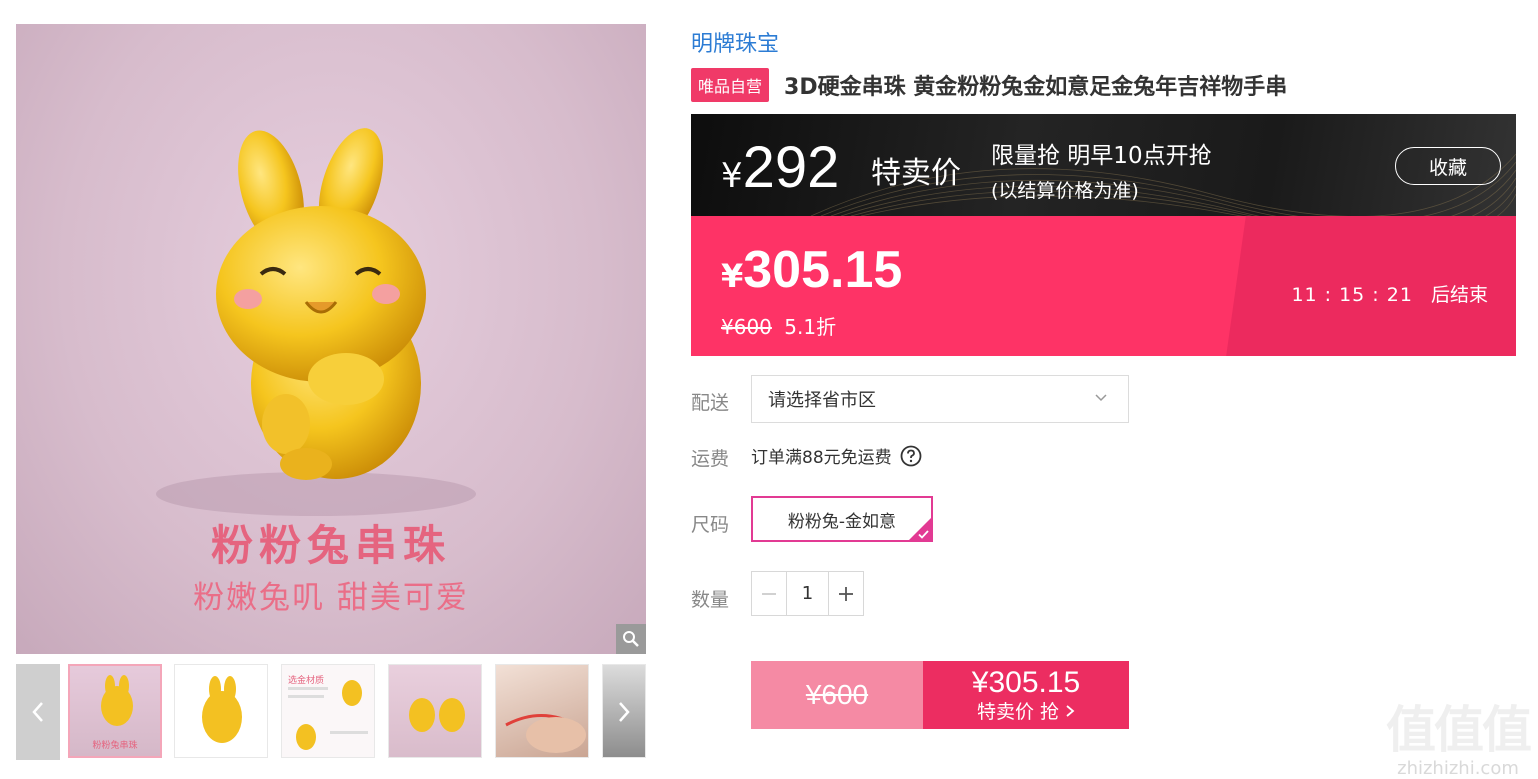 The width and height of the screenshot is (1538, 779). What do you see at coordinates (810, 327) in the screenshot?
I see `discount-text: 5.1折` at bounding box center [810, 327].